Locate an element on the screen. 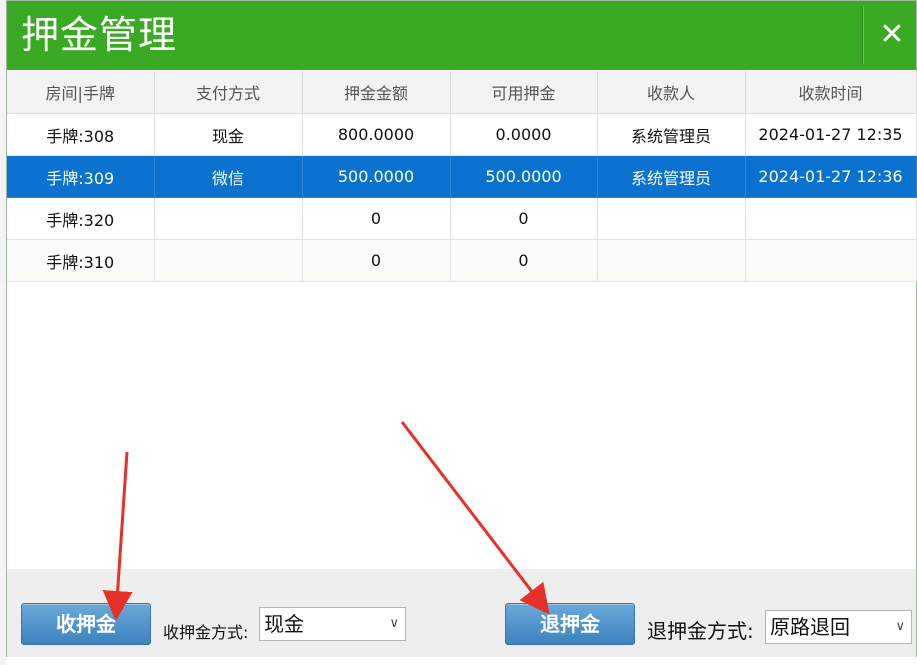 The image size is (917, 665). refund-deposit-button: 退押金 is located at coordinates (570, 624).